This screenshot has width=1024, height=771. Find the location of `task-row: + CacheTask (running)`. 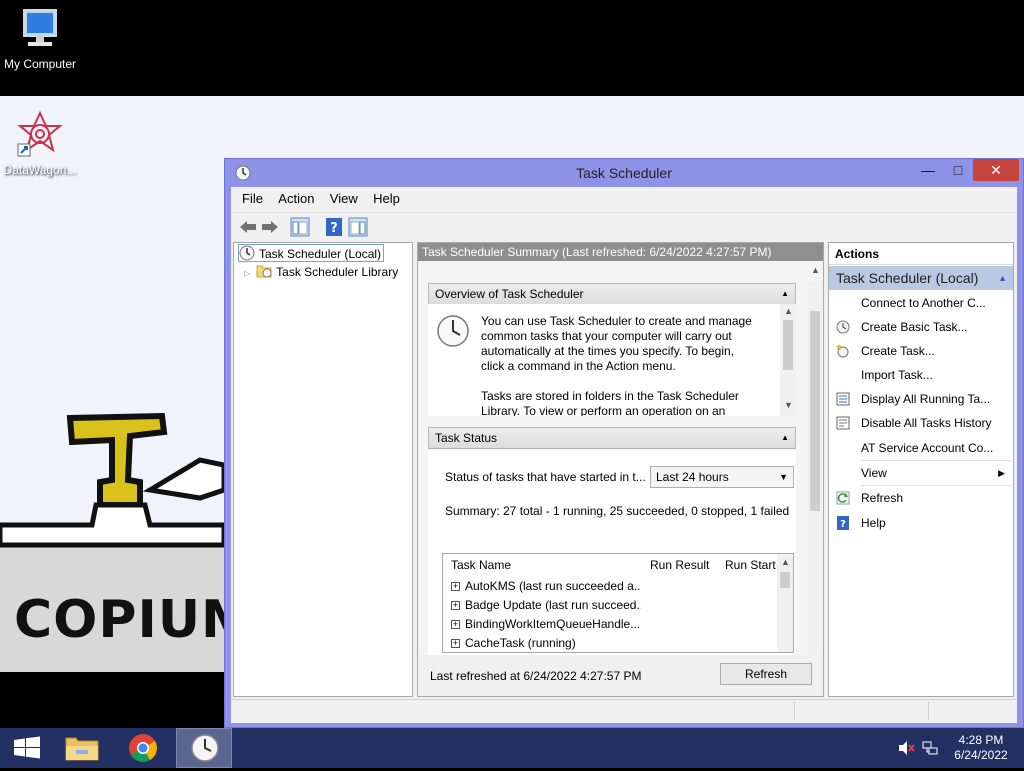

task-row: + CacheTask (running) is located at coordinates (546, 643).